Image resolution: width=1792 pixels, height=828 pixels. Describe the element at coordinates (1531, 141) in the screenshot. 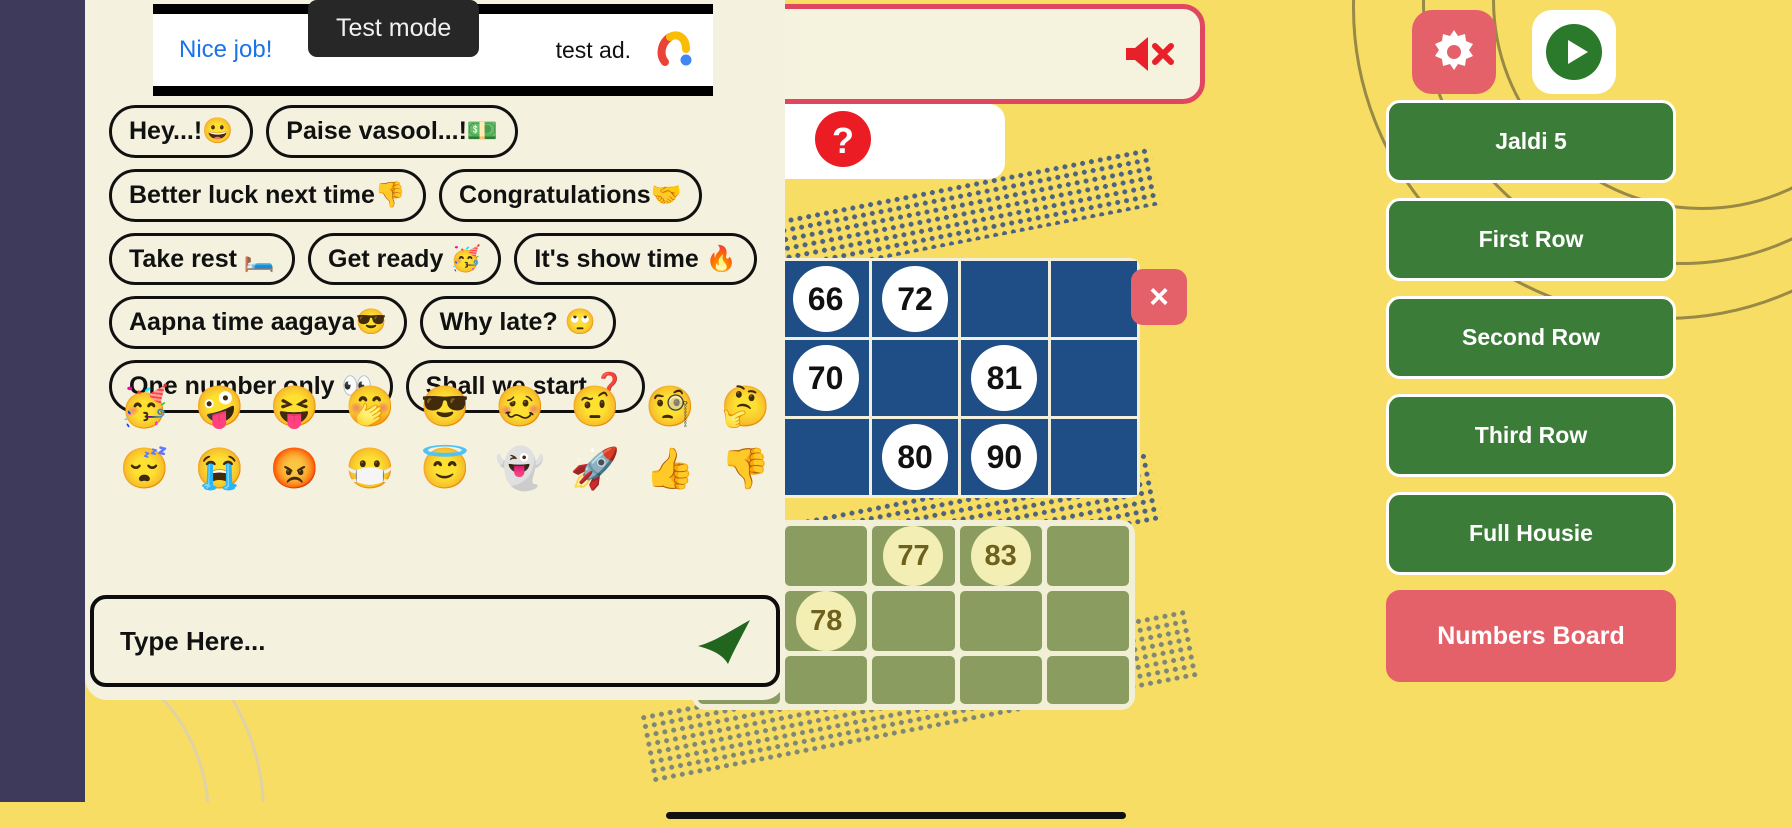

I see `action-button-jaldi-5: Jaldi 5` at that location.